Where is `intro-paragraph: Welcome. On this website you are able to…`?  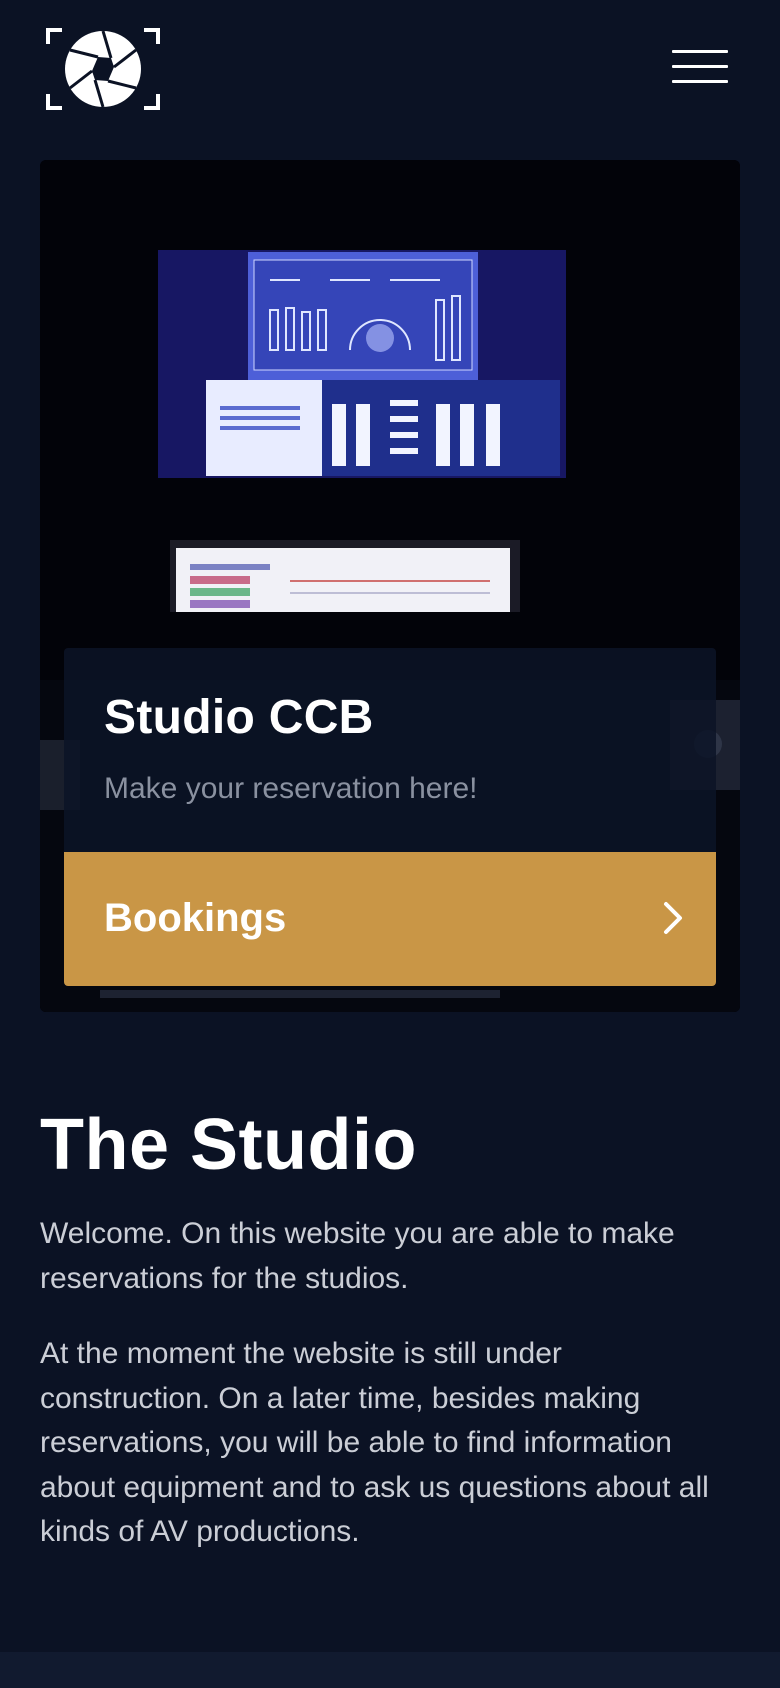
intro-paragraph: Welcome. On this website you are able to… is located at coordinates (357, 1256).